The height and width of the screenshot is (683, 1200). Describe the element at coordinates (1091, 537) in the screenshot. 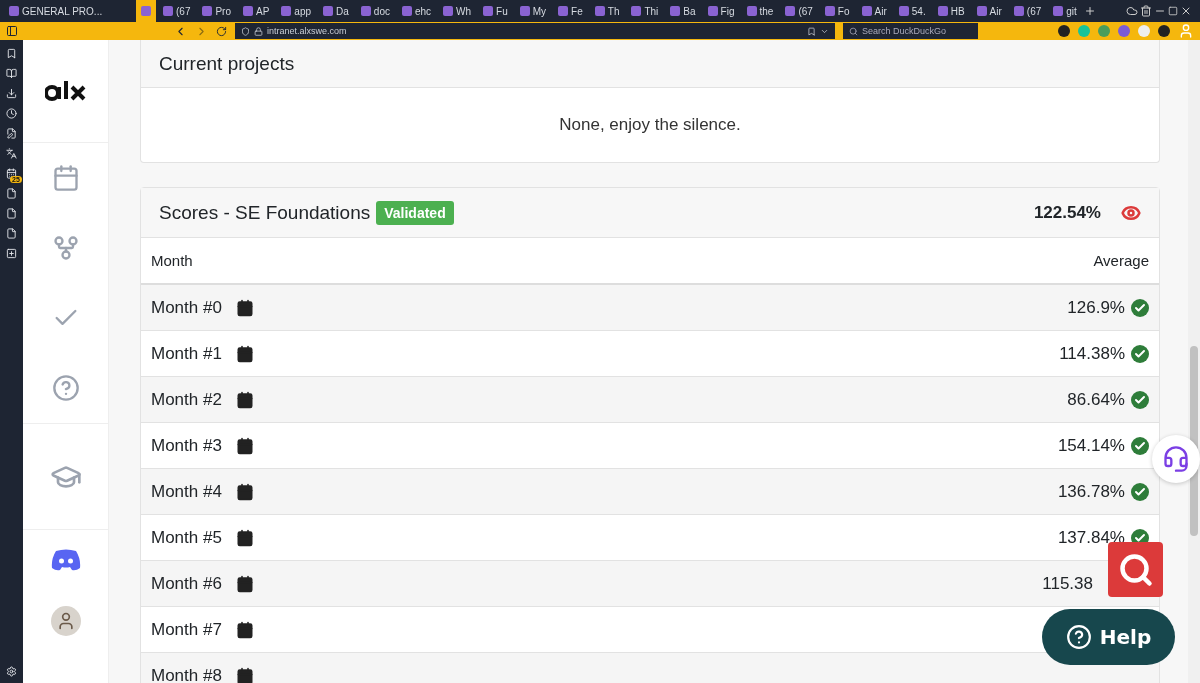

I see `table-cell: 137.84%` at that location.